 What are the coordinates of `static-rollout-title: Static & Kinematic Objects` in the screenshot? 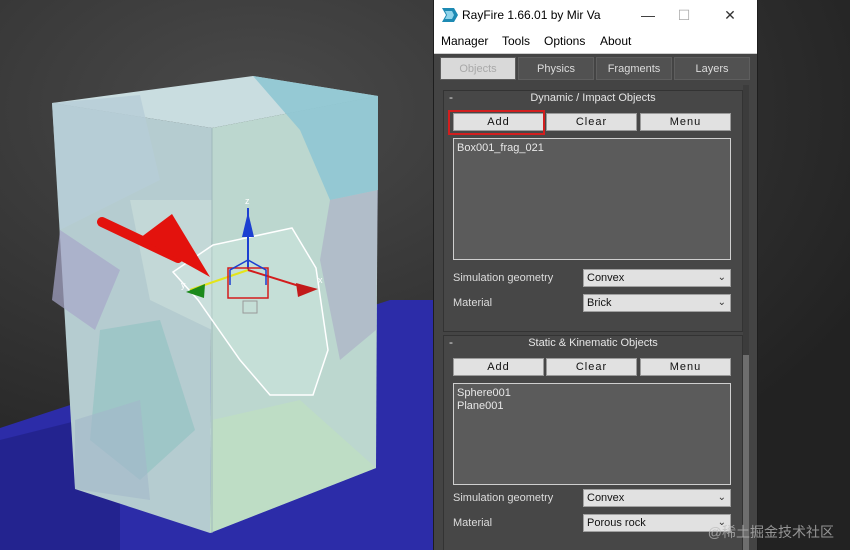 It's located at (593, 343).